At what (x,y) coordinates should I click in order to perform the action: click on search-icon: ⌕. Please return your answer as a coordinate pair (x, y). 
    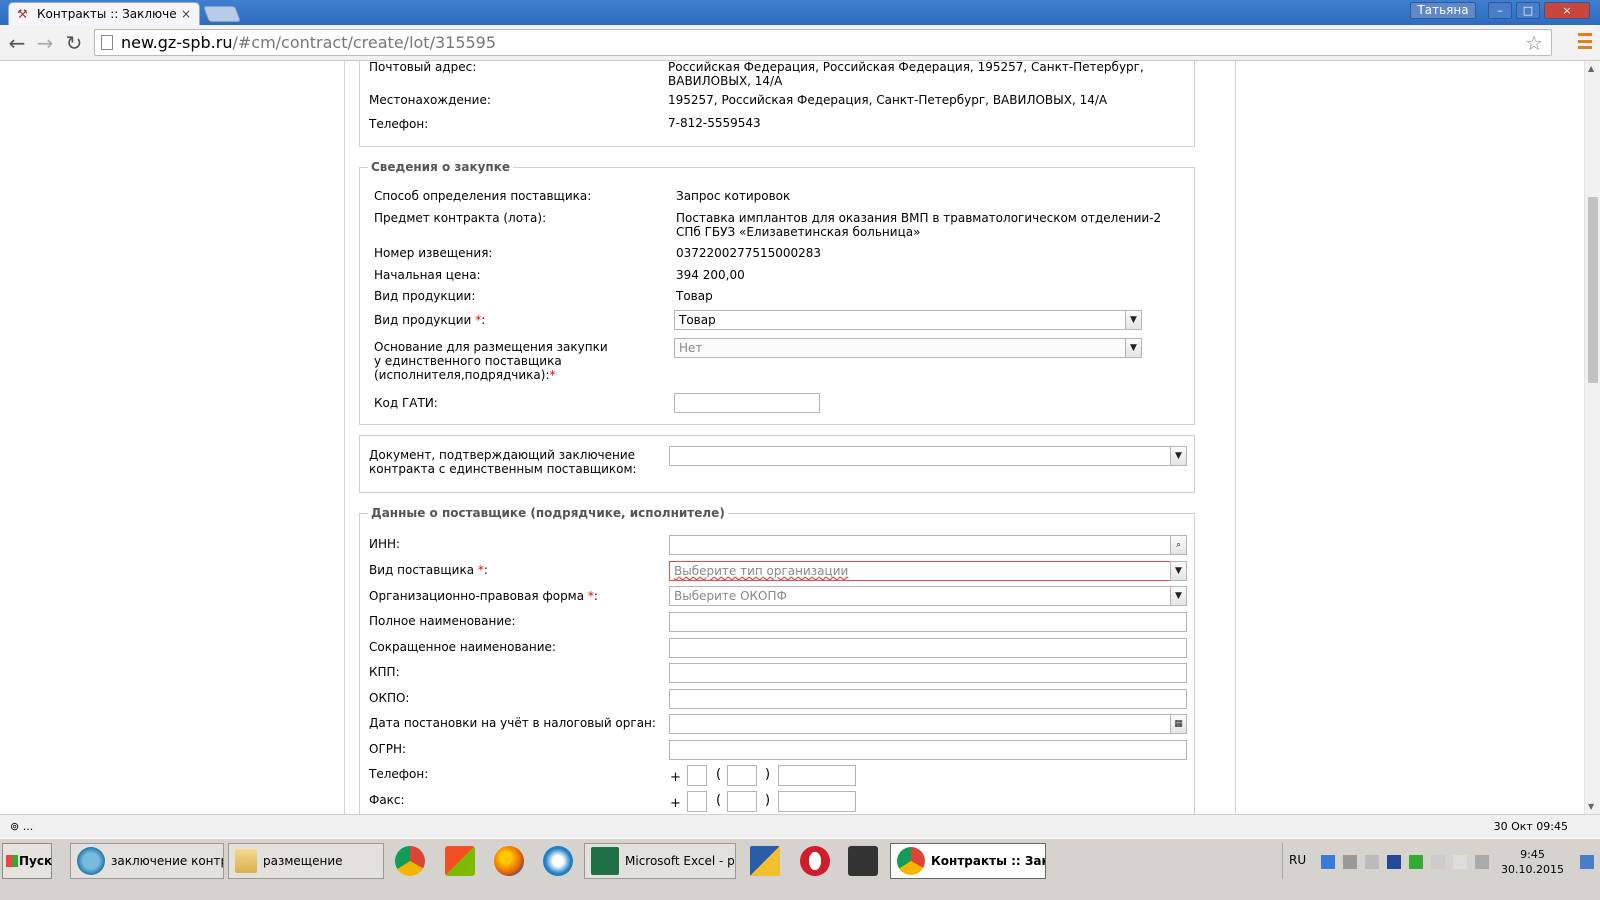
    Looking at the image, I should click on (1178, 545).